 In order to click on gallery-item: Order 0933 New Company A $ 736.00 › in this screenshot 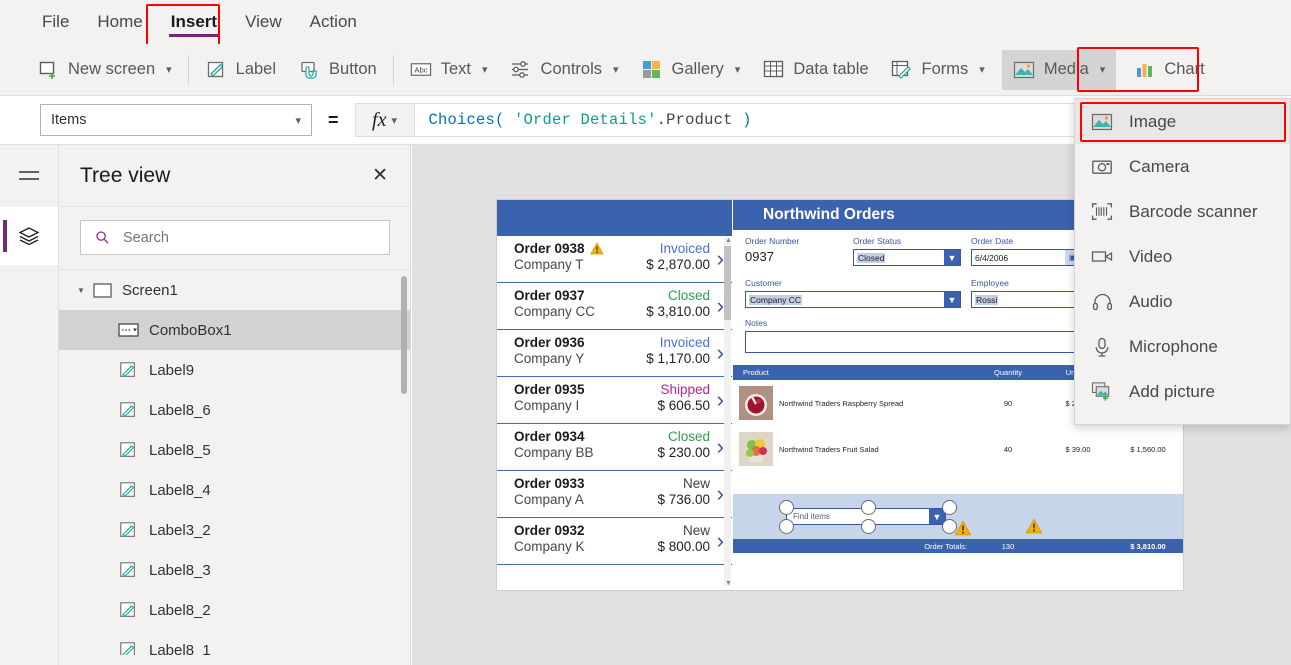, I will do `click(614, 494)`.